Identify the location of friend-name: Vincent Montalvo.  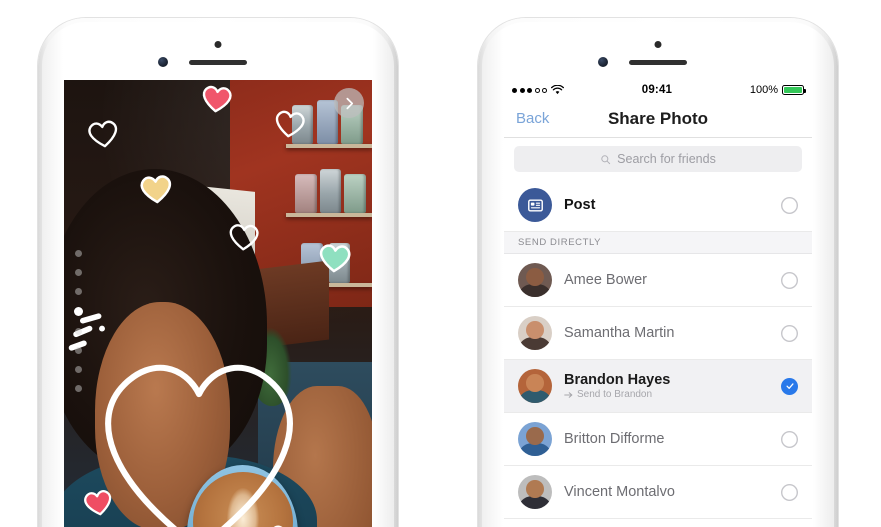
(619, 492).